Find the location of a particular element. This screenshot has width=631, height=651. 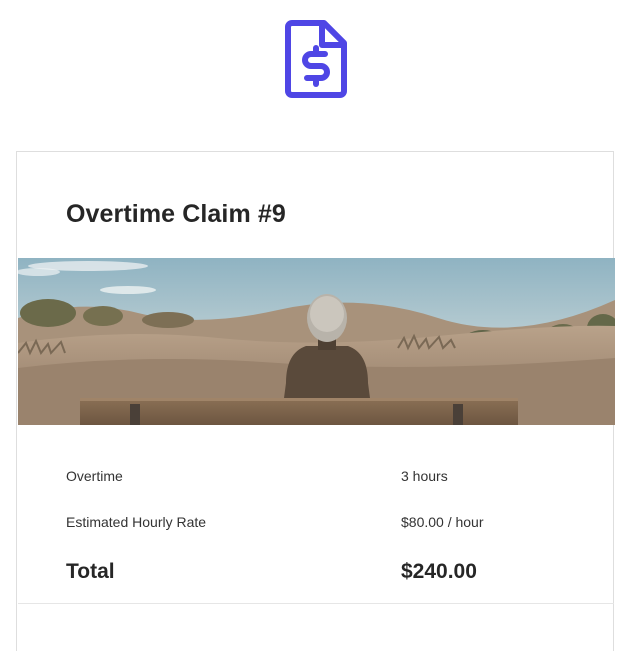

claim-title: Overtime Claim #9 is located at coordinates (176, 214).